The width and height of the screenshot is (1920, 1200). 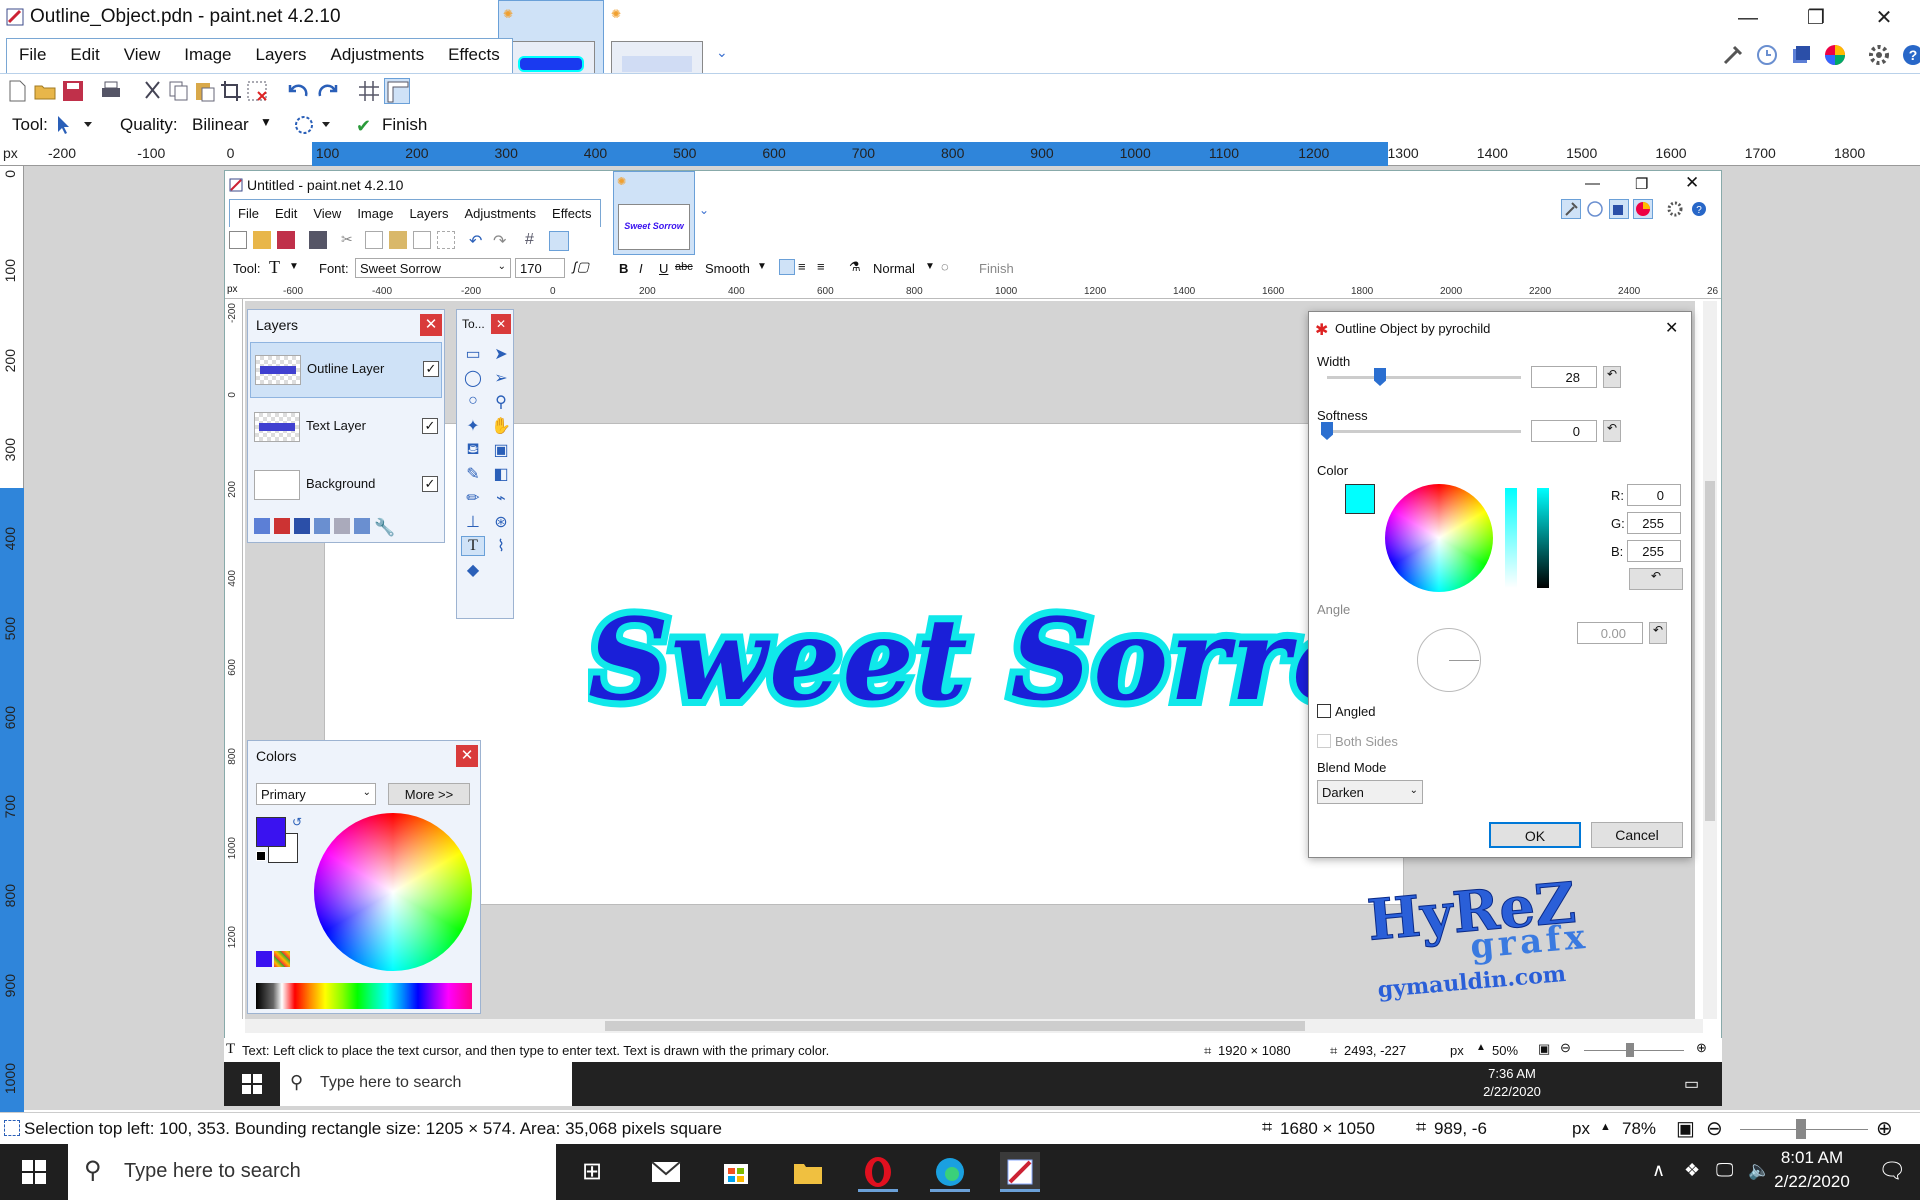 I want to click on antialiasing-dropdown: Smooth, so click(x=727, y=268).